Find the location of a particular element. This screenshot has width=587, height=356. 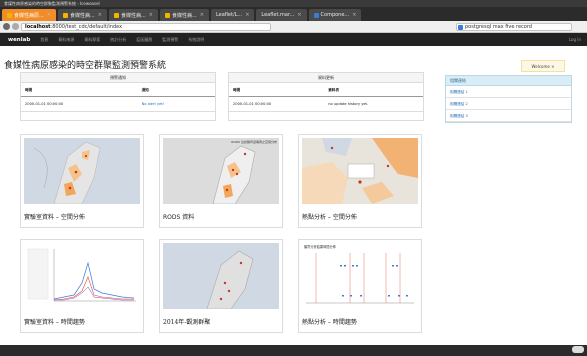

status-indicator-icon is located at coordinates (578, 349).